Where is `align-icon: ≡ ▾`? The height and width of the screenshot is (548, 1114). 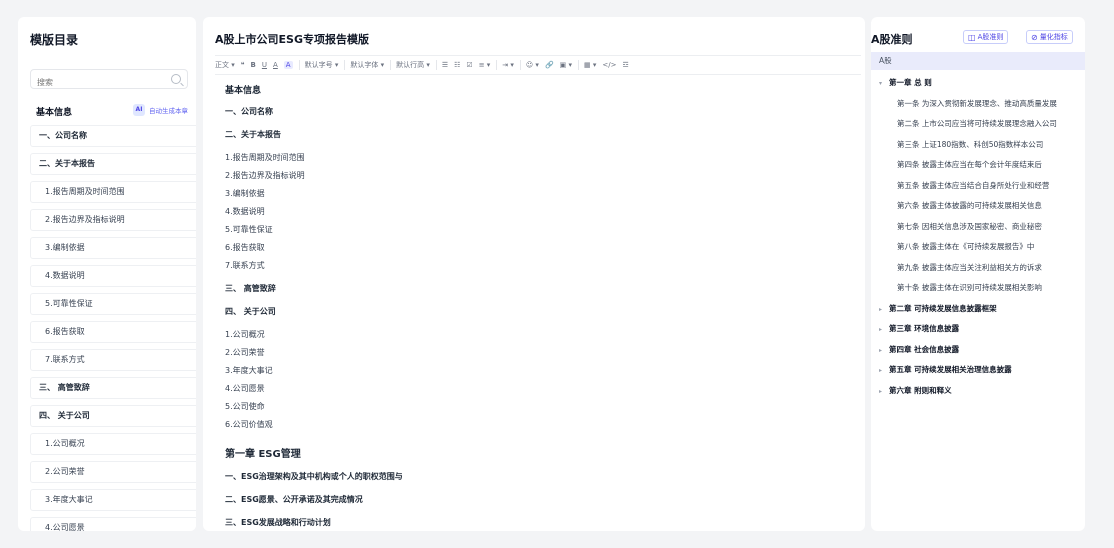
align-icon: ≡ ▾ is located at coordinates (485, 65).